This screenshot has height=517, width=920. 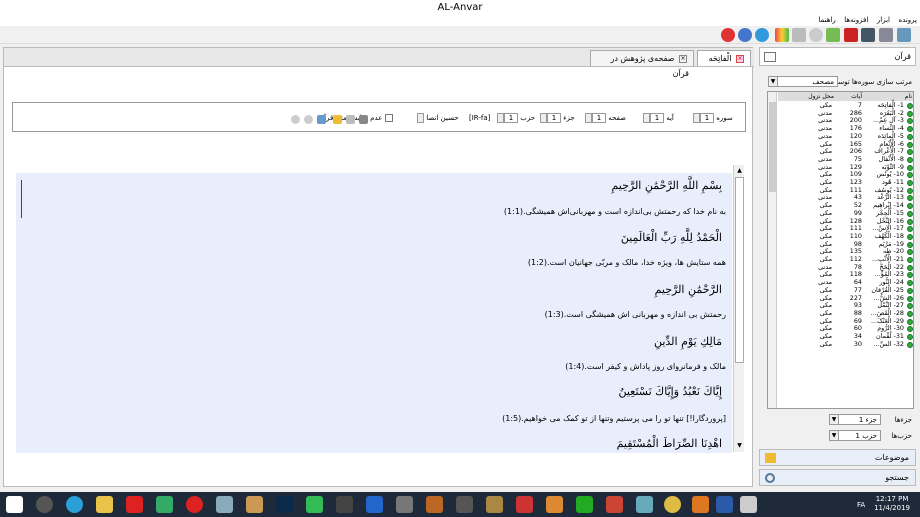 What do you see at coordinates (707, 118) in the screenshot?
I see `surah-spin: 1` at bounding box center [707, 118].